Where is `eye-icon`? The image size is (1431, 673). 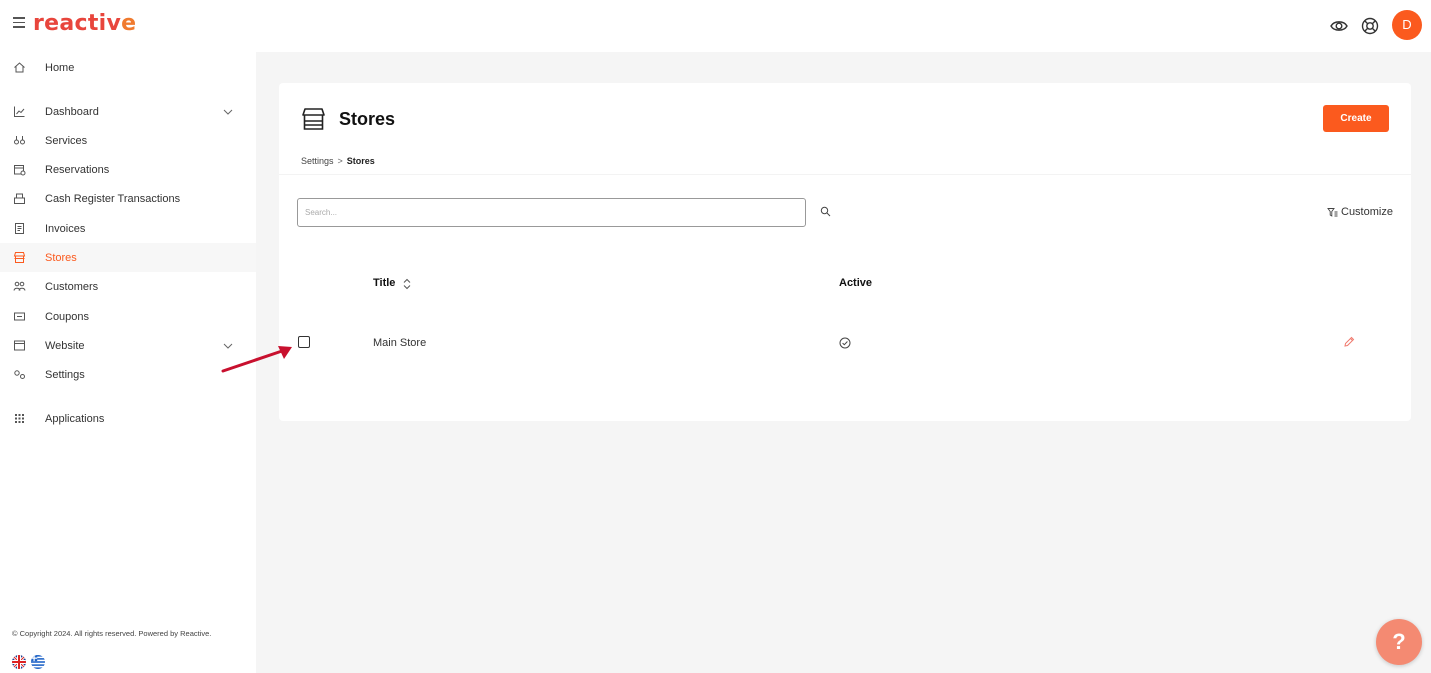
eye-icon is located at coordinates (1339, 26).